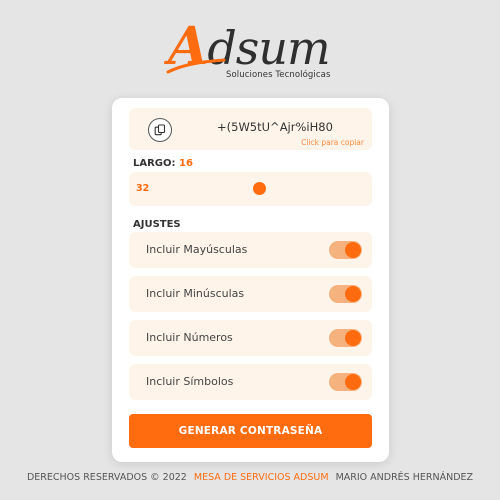  What do you see at coordinates (259, 188) in the screenshot?
I see `slider-thumb` at bounding box center [259, 188].